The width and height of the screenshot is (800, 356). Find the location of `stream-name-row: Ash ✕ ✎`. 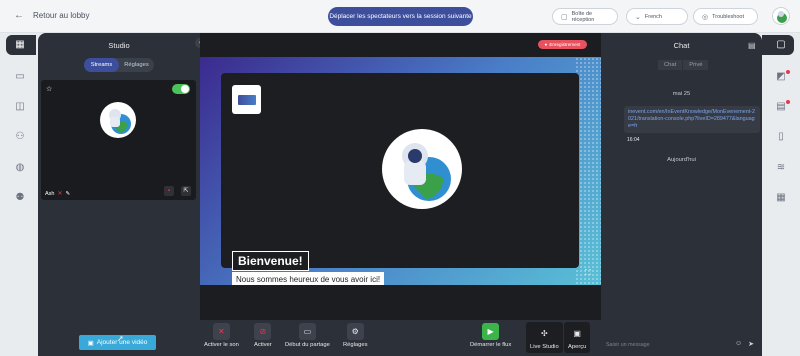

stream-name-row: Ash ✕ ✎ is located at coordinates (58, 194).